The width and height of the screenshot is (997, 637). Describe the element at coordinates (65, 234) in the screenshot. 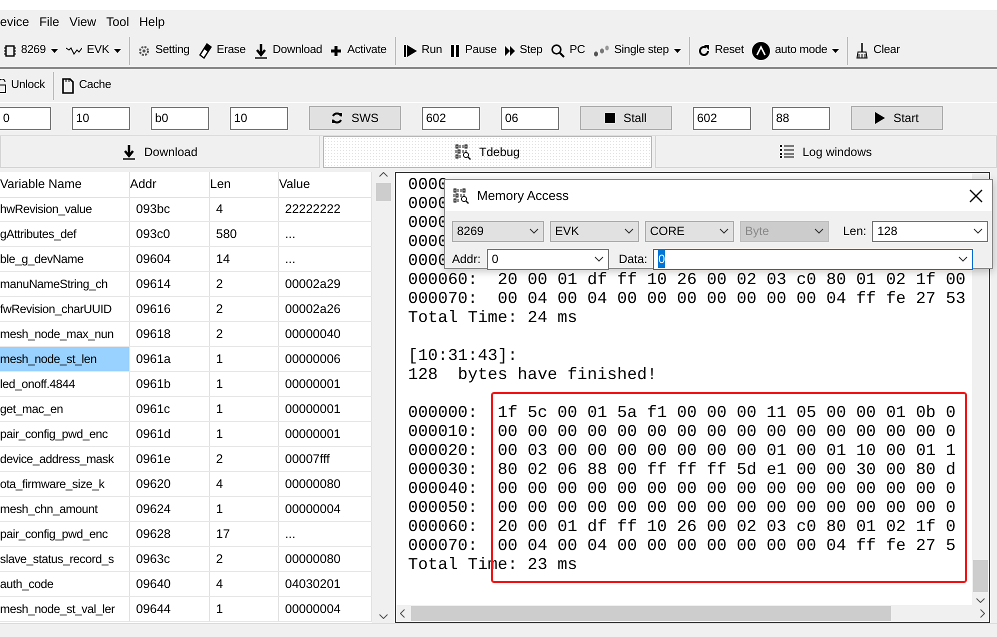

I see `table-cell: gAttributes_def` at that location.